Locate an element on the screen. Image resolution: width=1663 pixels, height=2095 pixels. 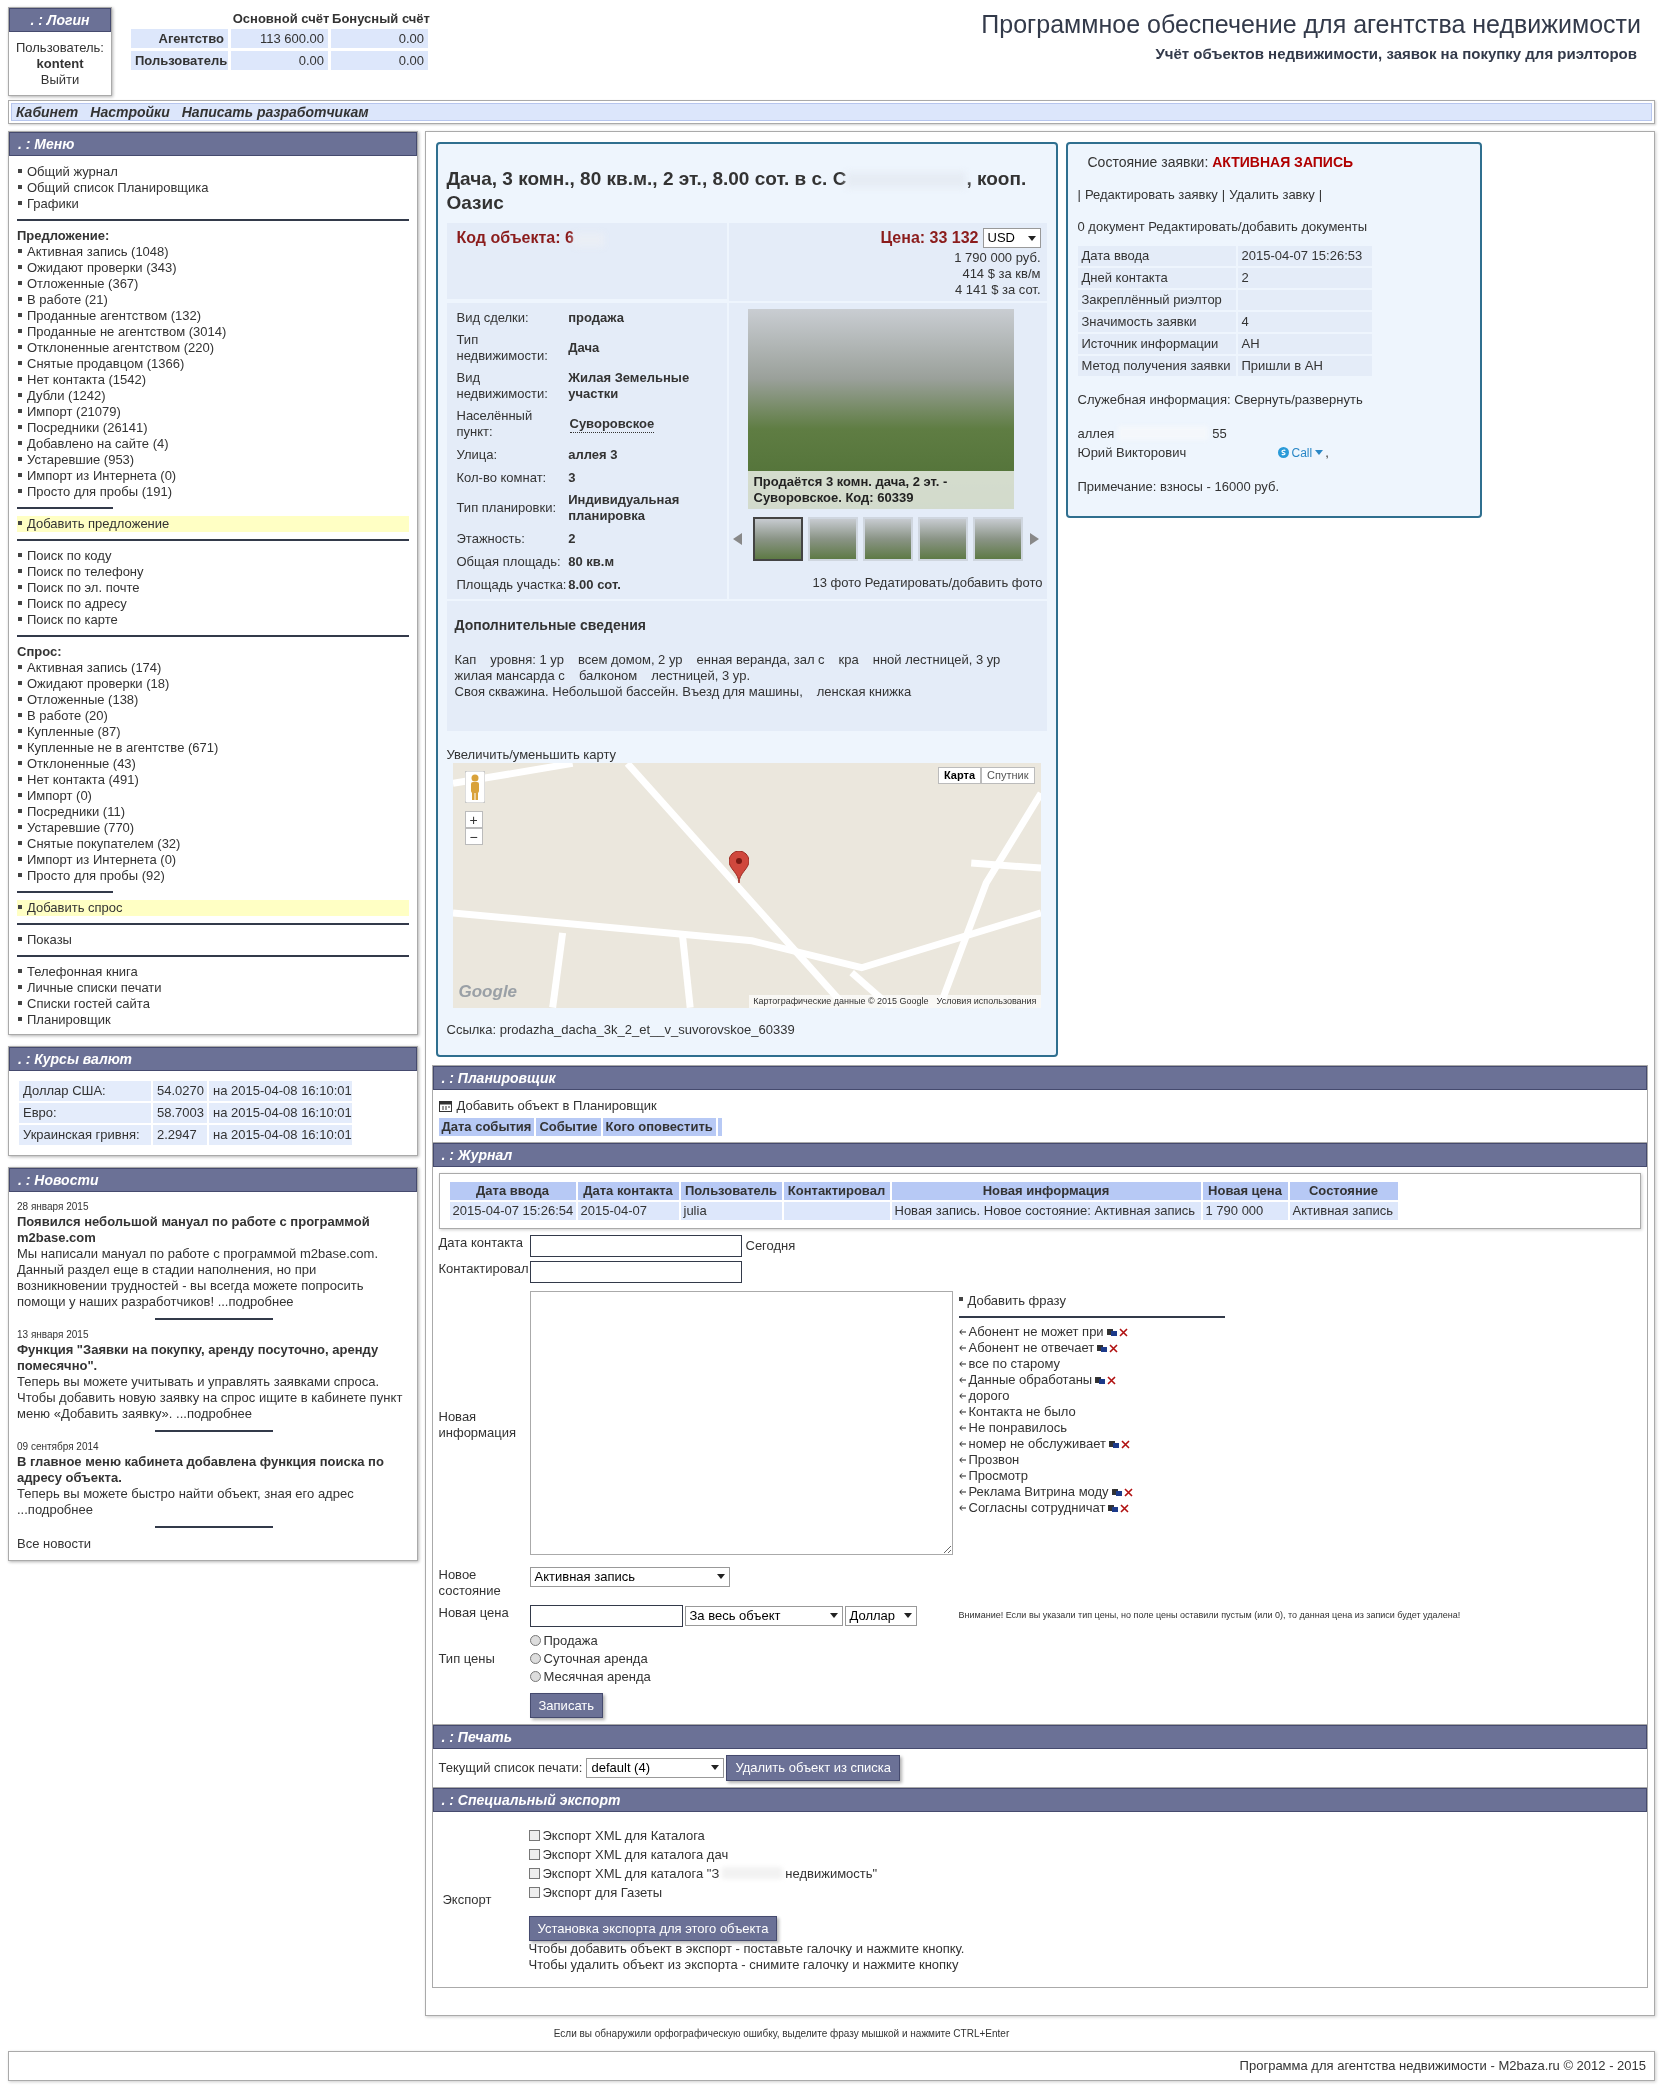
menu-item: Добавить предложение is located at coordinates (213, 524).